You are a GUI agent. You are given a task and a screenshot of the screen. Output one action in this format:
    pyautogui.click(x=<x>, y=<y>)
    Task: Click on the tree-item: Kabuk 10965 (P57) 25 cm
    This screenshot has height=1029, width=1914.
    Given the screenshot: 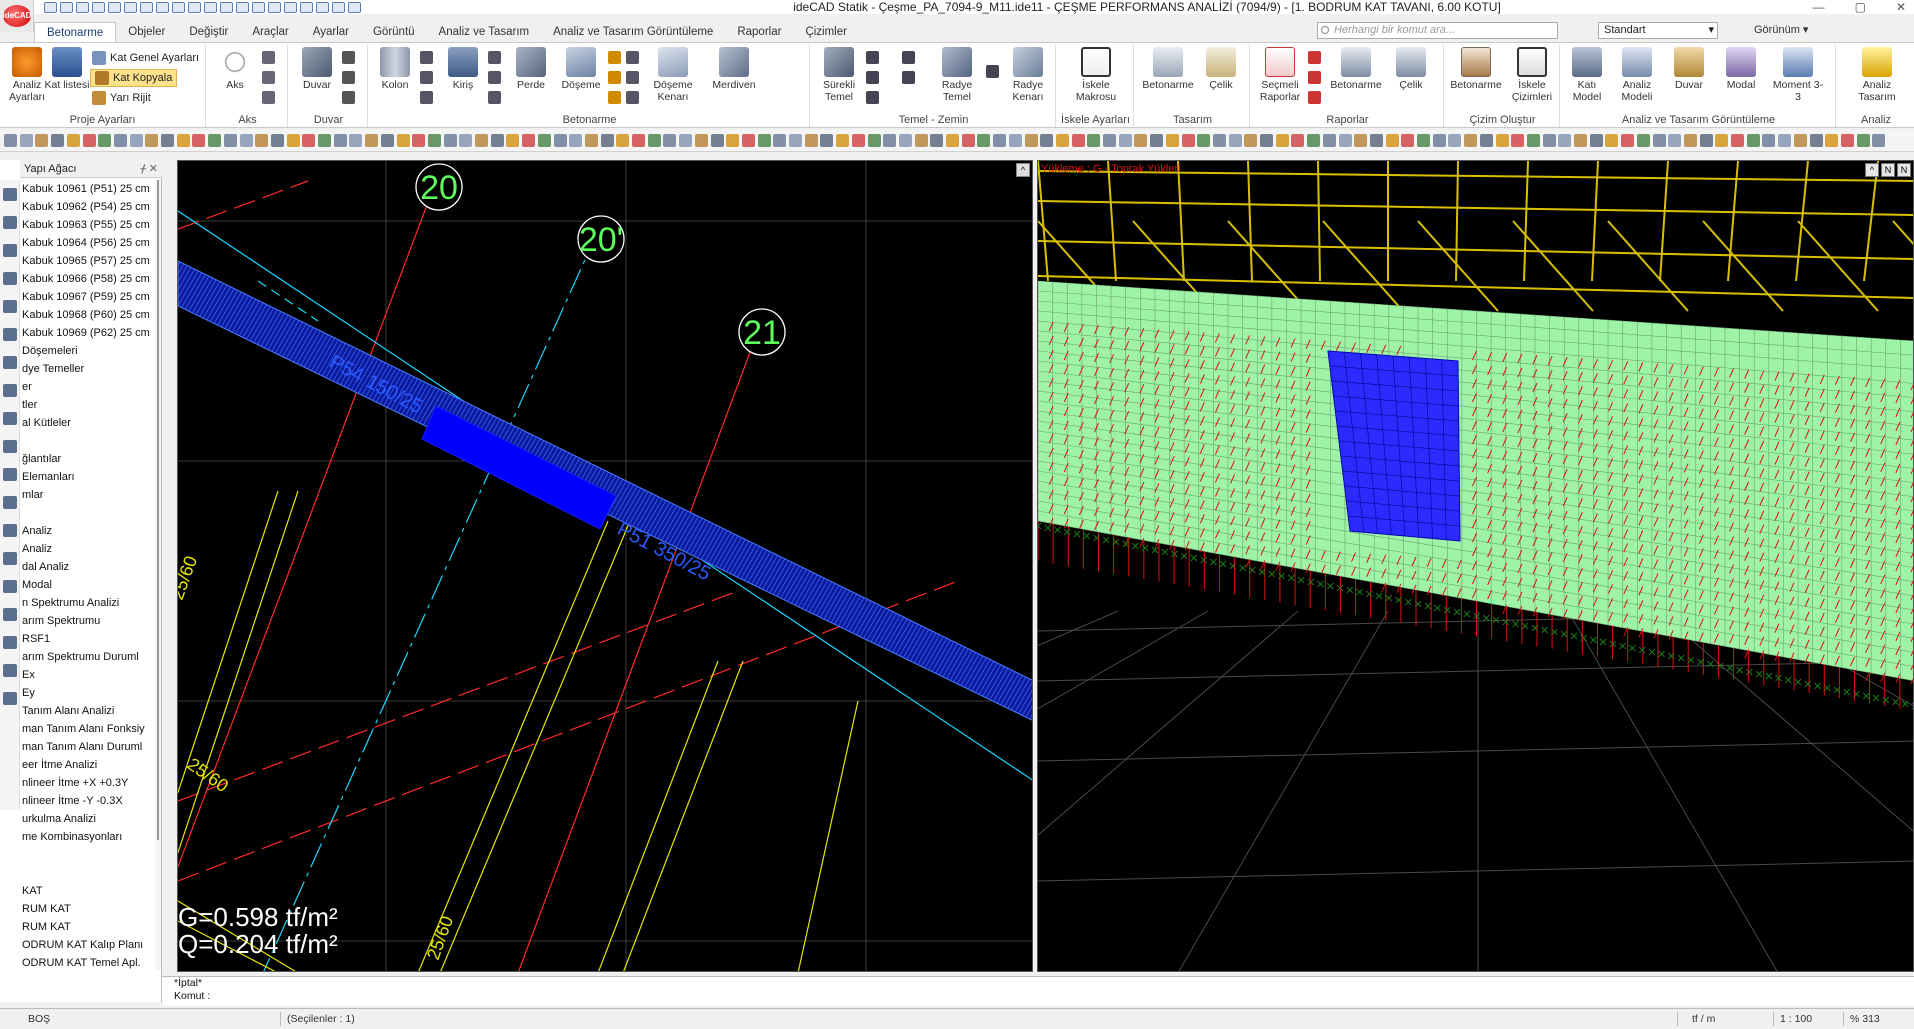 What is the action you would take?
    pyautogui.click(x=88, y=261)
    